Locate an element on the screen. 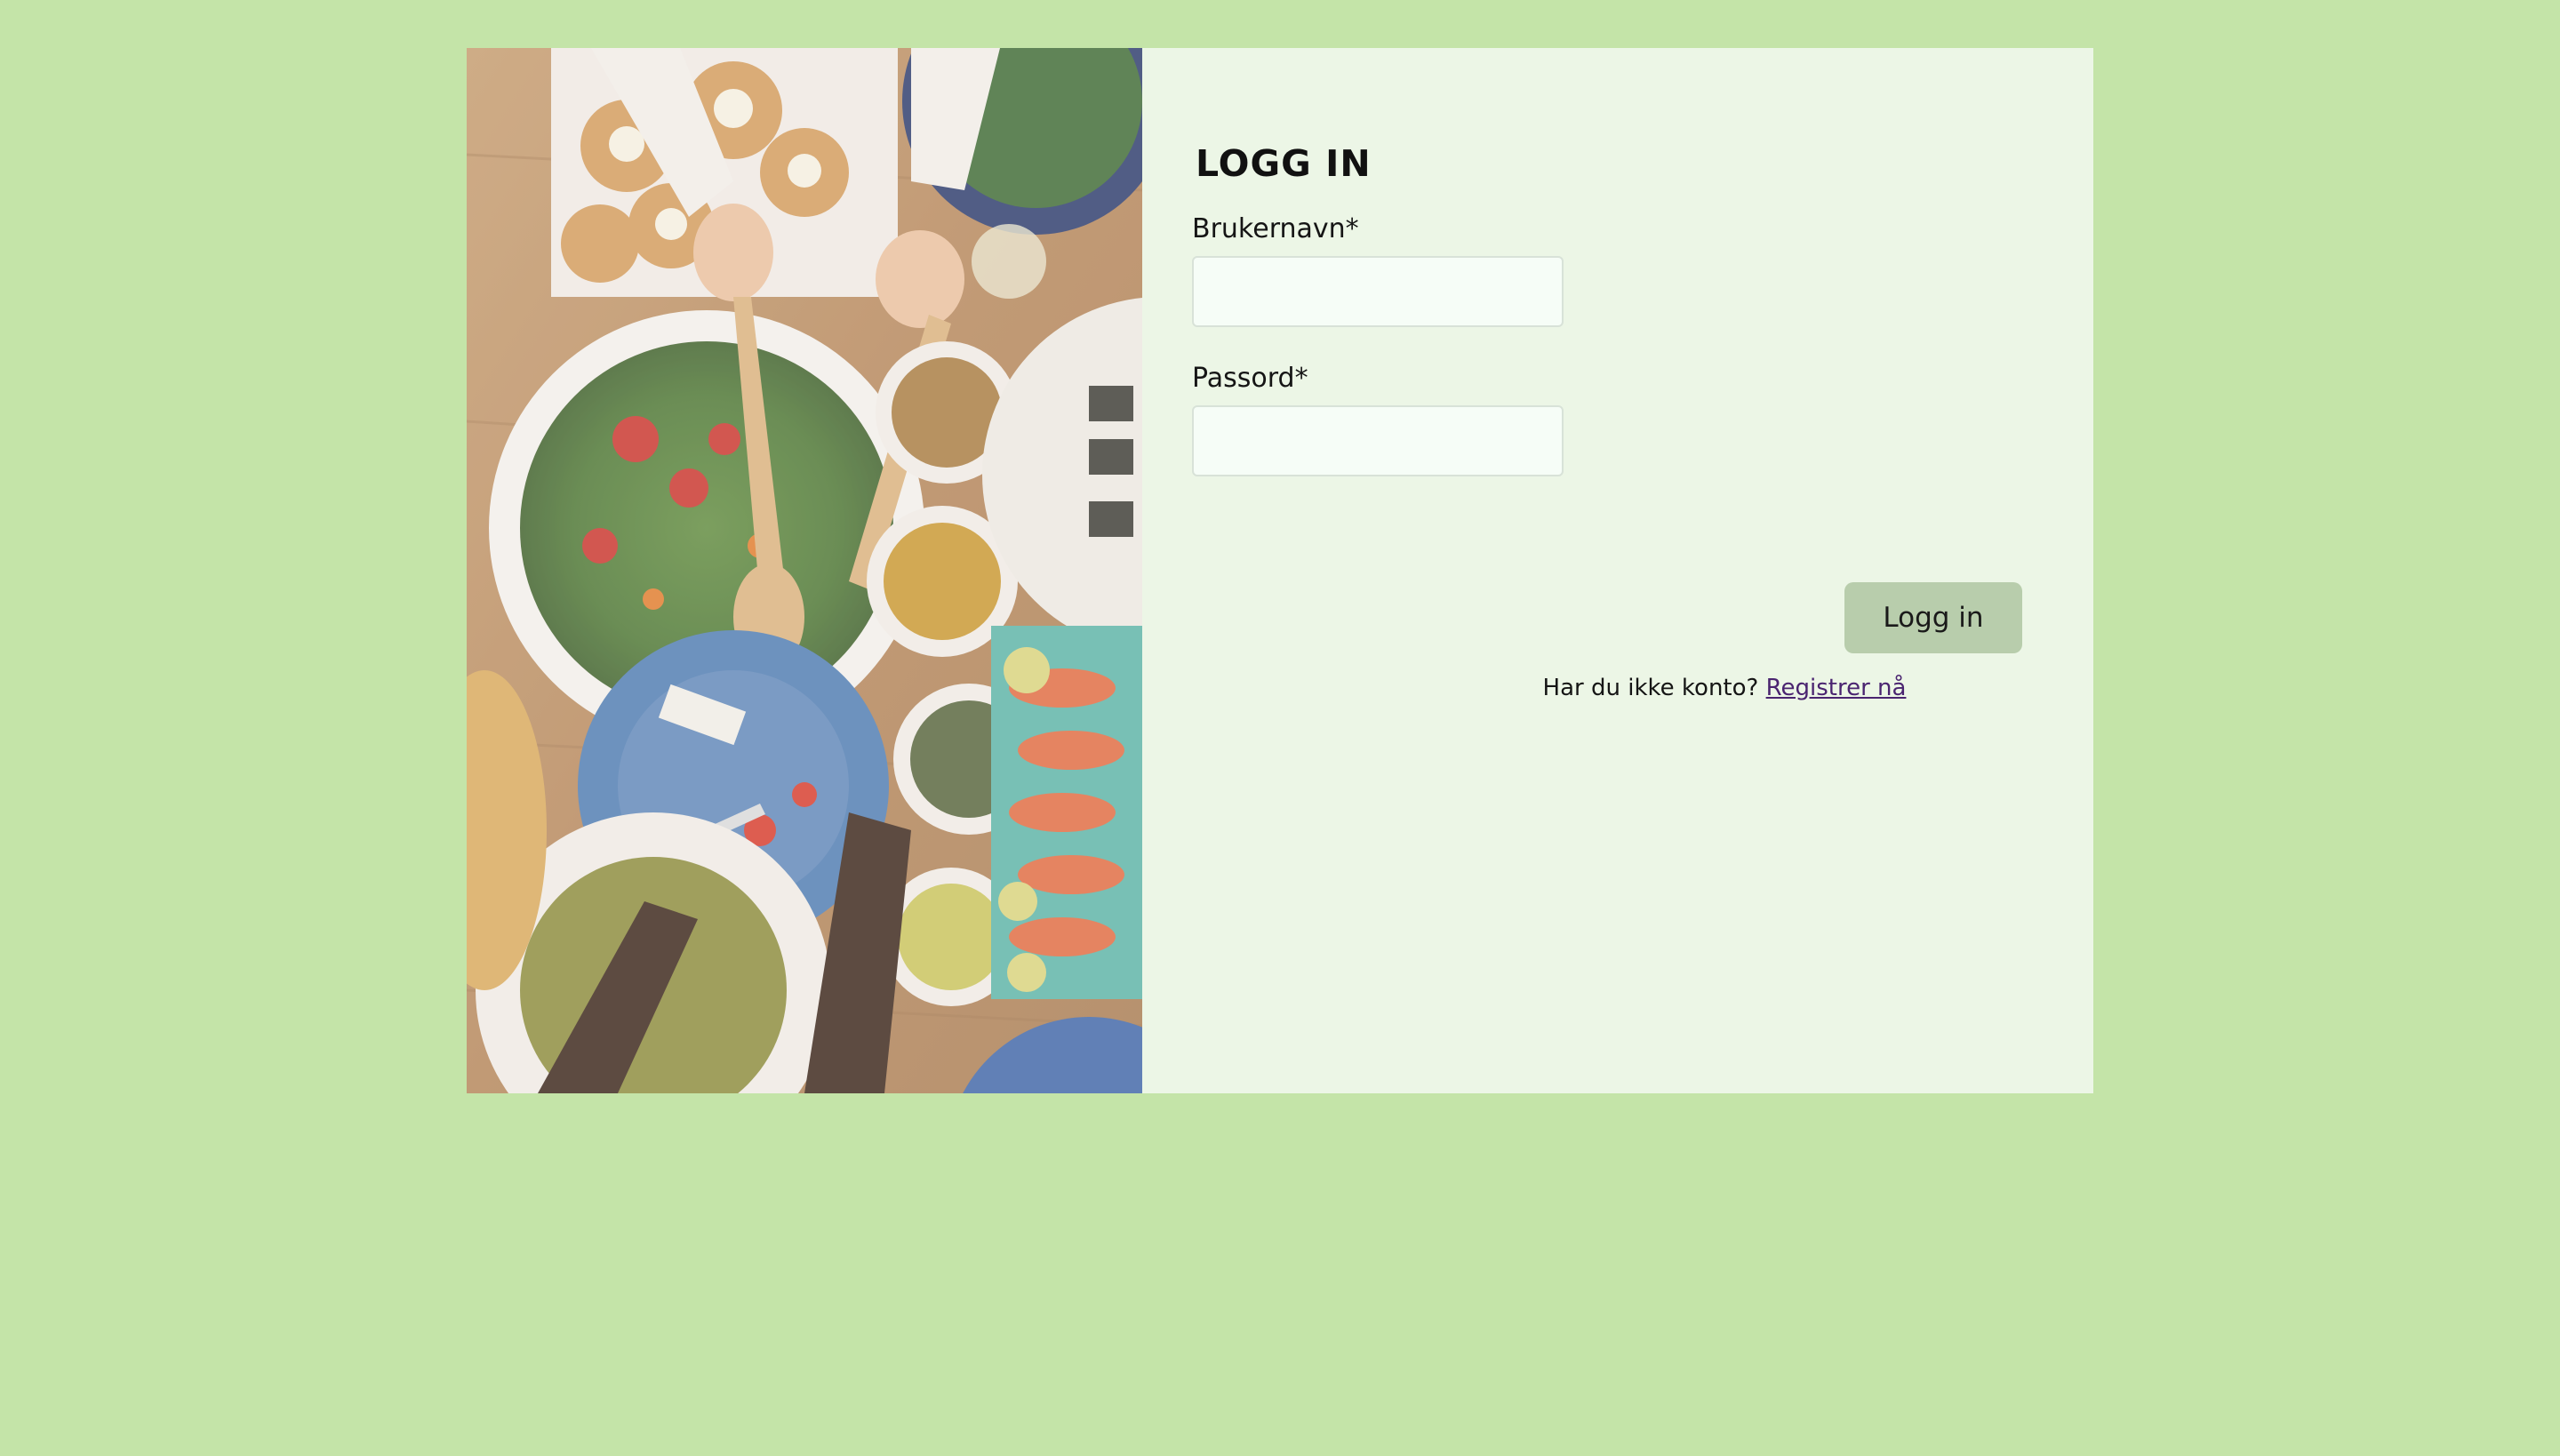  username-label: Brukernavn* is located at coordinates (1275, 228).